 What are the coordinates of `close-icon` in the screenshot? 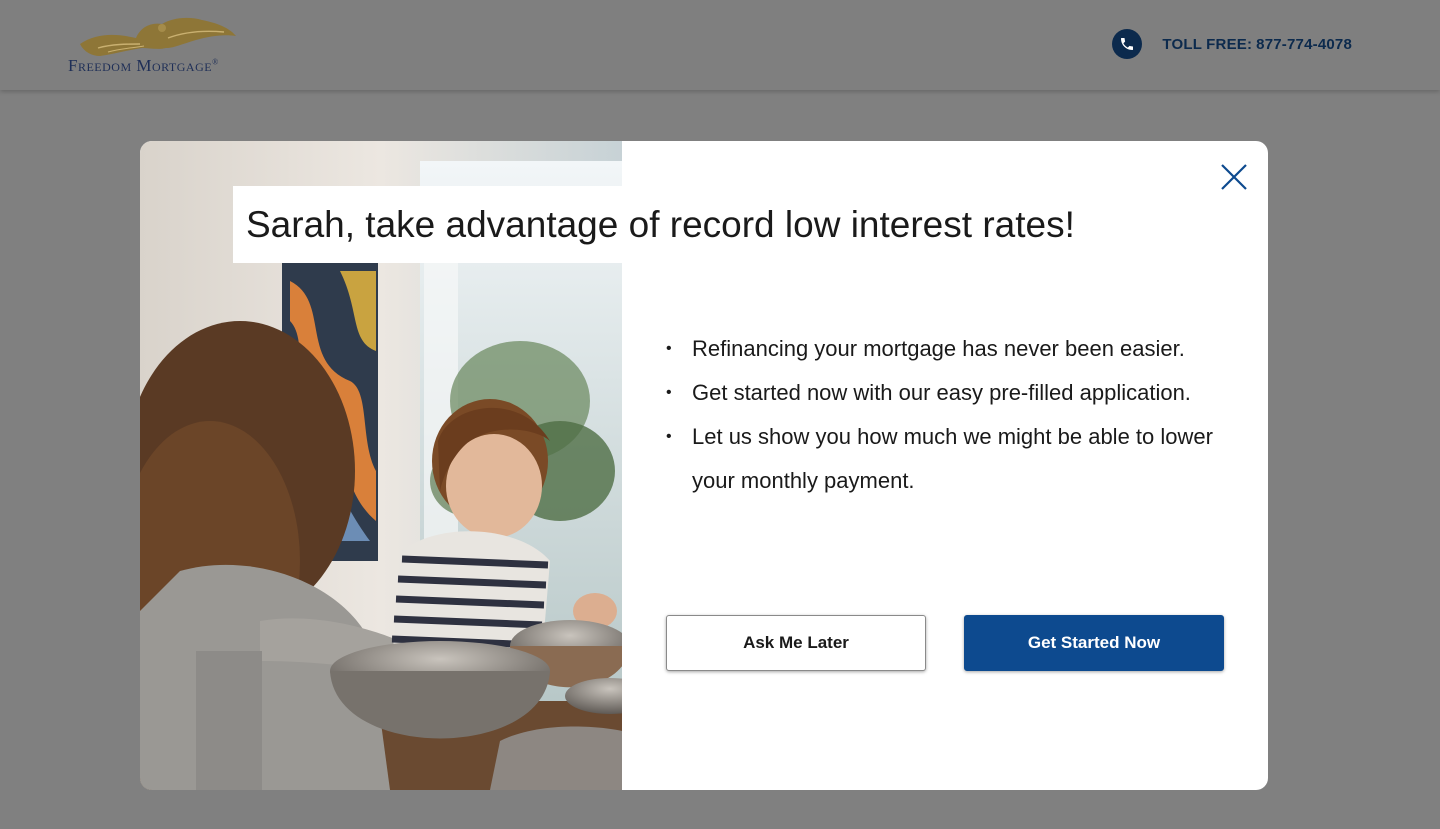 It's located at (1234, 177).